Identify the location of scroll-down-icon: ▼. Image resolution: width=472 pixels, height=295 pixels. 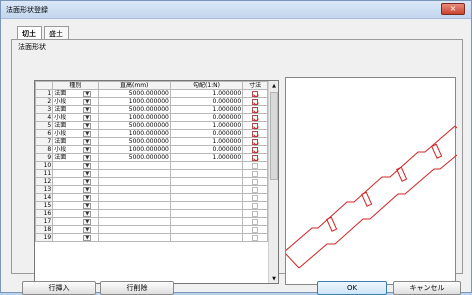
(274, 279).